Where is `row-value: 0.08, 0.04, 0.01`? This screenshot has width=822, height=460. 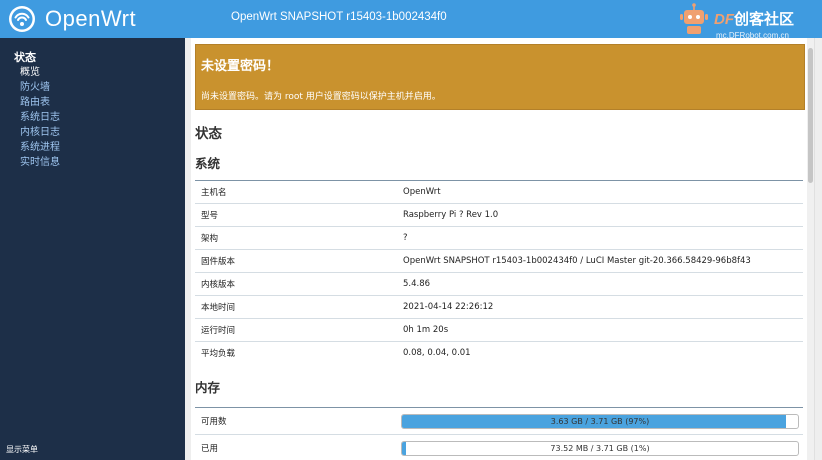 row-value: 0.08, 0.04, 0.01 is located at coordinates (437, 353).